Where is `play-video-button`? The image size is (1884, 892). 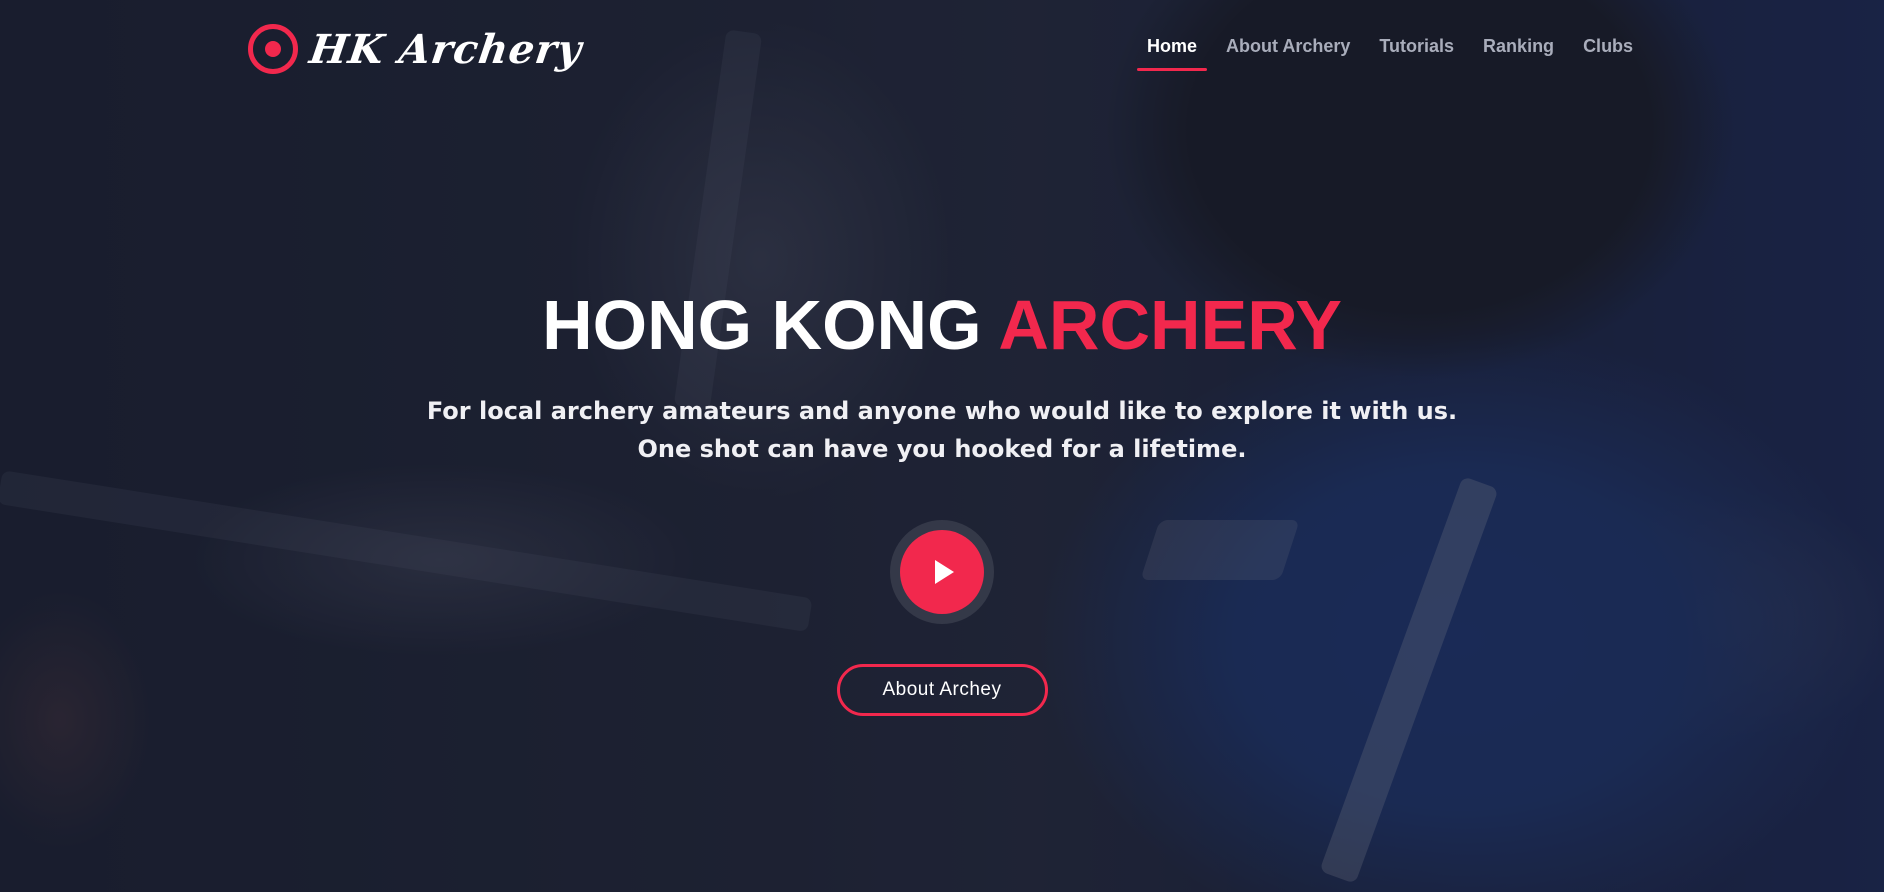
play-video-button is located at coordinates (942, 572).